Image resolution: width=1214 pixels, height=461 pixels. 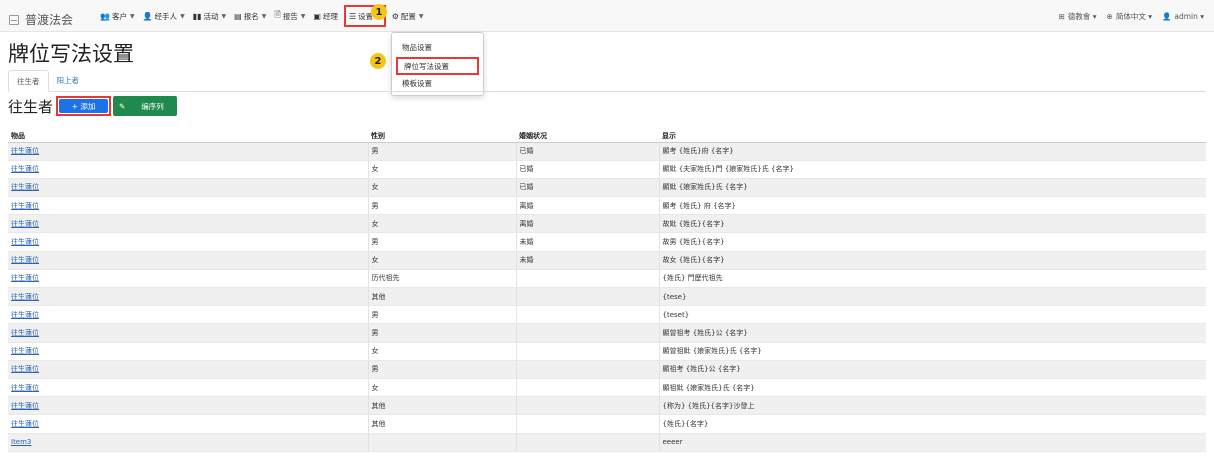 I want to click on add-button: + 添加, so click(x=83, y=106).